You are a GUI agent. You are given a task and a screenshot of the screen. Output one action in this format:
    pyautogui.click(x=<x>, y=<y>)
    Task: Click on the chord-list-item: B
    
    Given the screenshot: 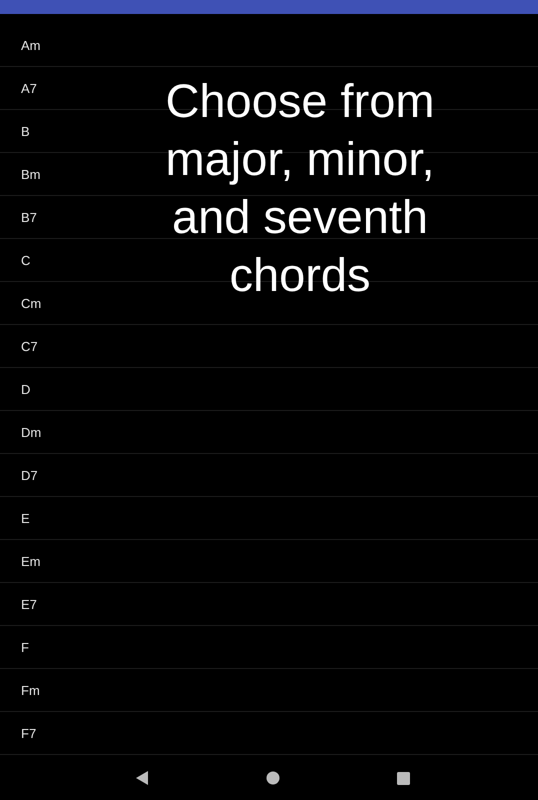 What is the action you would take?
    pyautogui.click(x=25, y=131)
    